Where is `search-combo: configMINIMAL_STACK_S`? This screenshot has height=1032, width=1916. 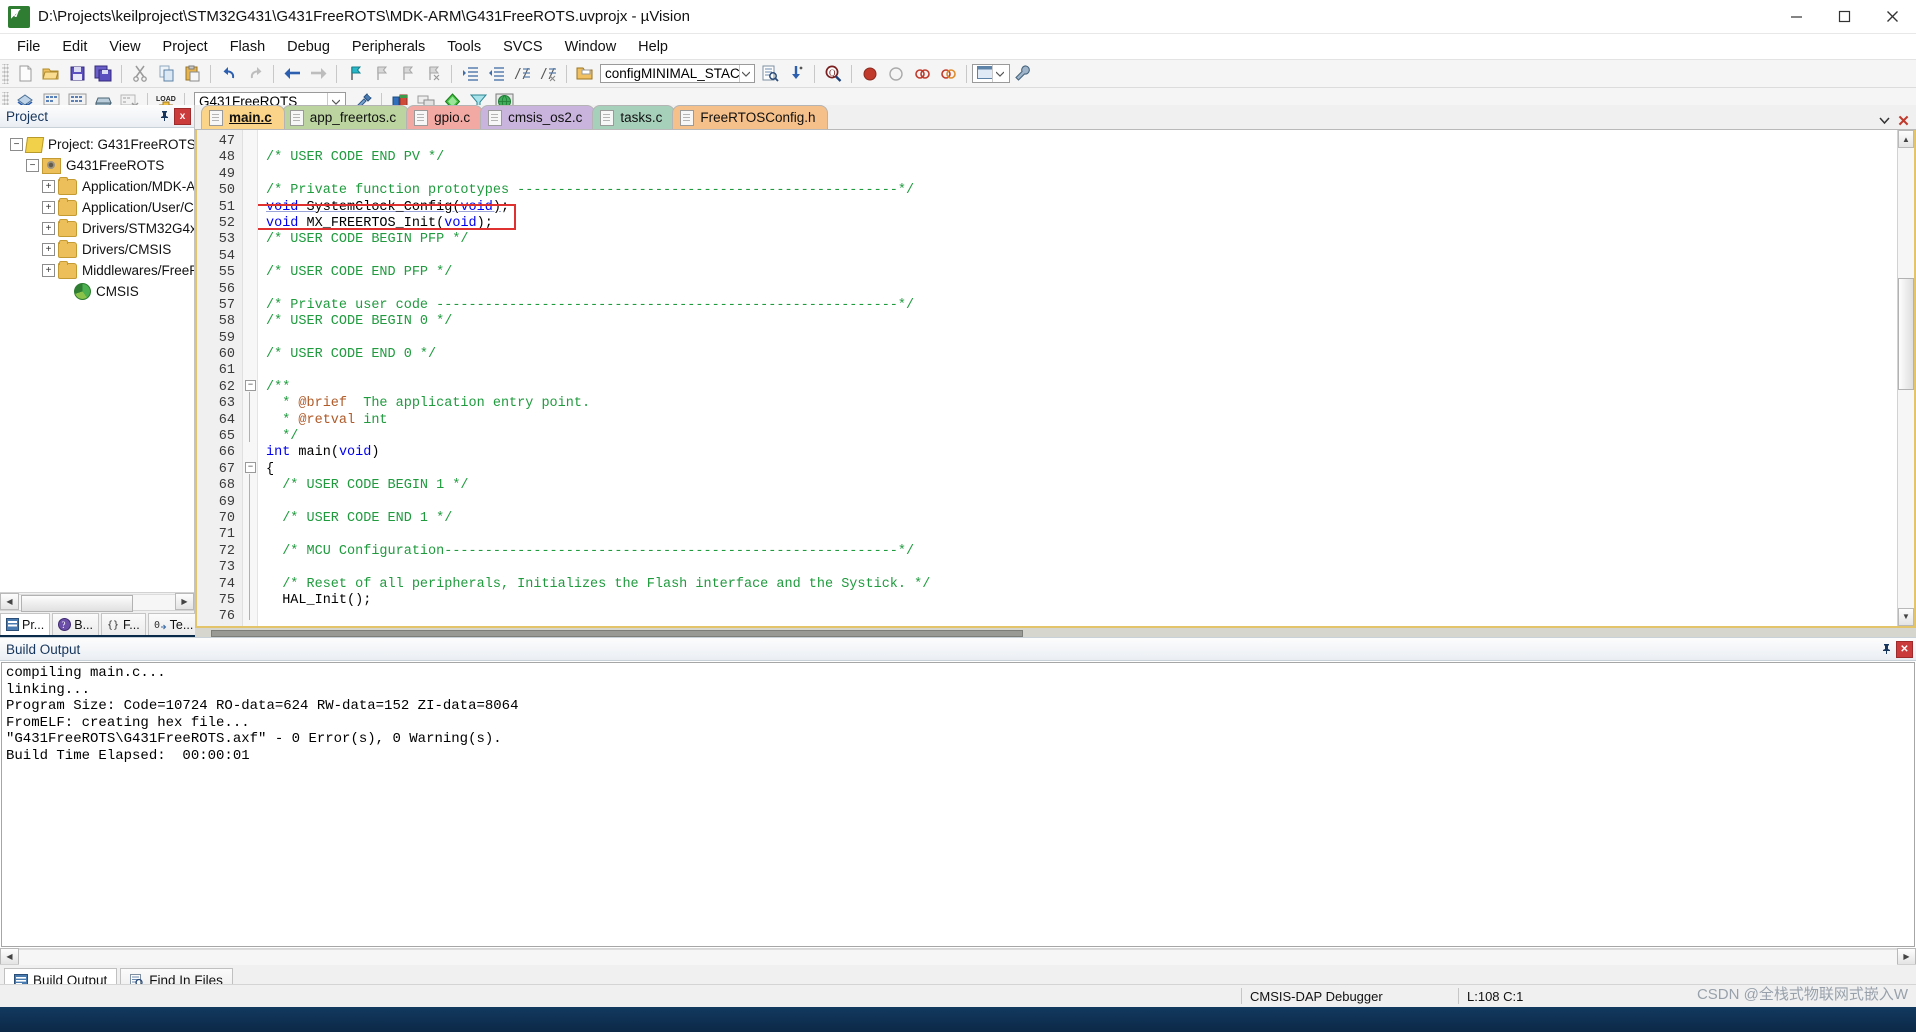 search-combo: configMINIMAL_STACK_S is located at coordinates (677, 73).